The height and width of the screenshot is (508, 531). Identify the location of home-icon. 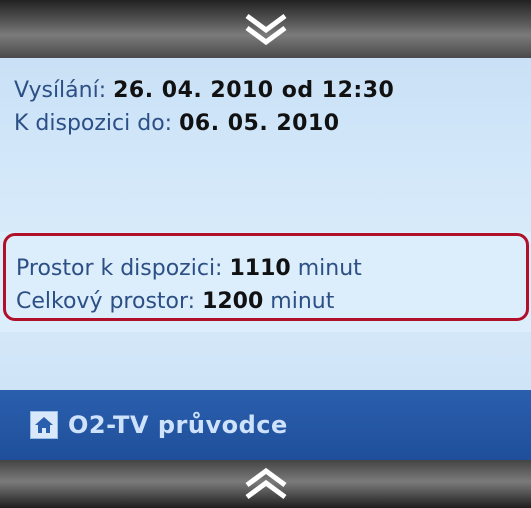
(44, 425).